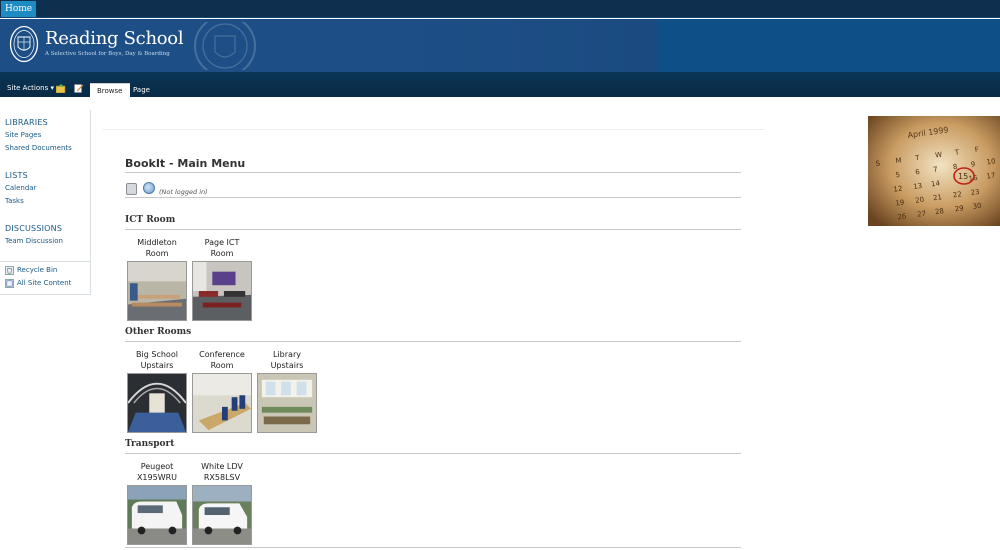 Image resolution: width=1000 pixels, height=550 pixels. I want to click on svg-text: 30, so click(977, 206).